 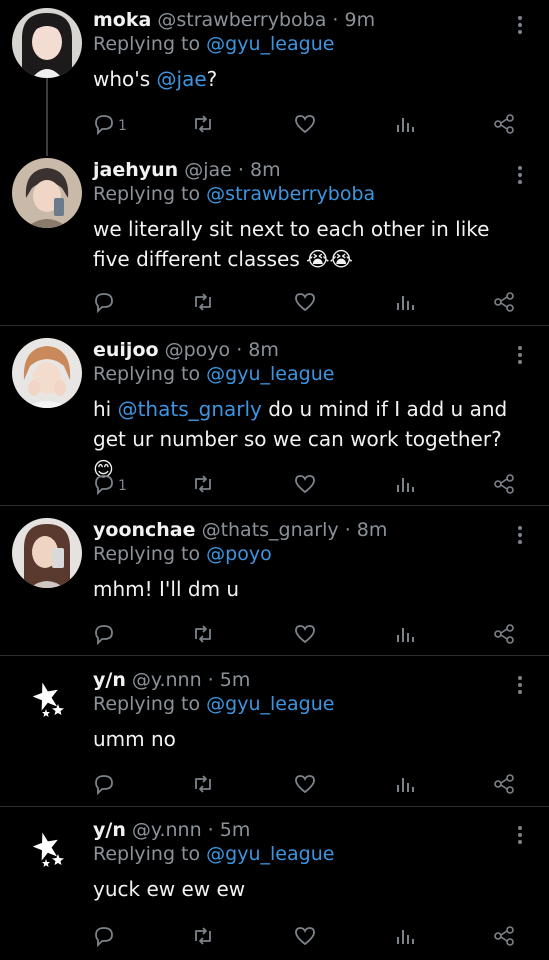 What do you see at coordinates (134, 739) in the screenshot?
I see `tweet-text: umm no` at bounding box center [134, 739].